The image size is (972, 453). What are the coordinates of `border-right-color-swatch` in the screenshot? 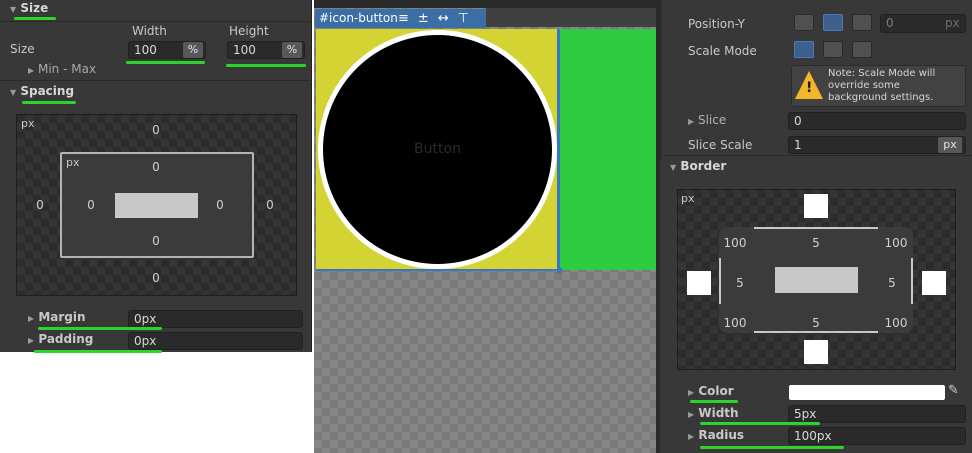 It's located at (934, 283).